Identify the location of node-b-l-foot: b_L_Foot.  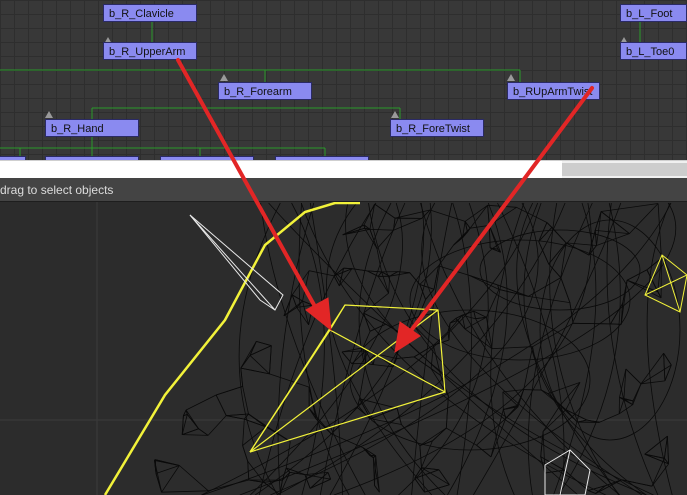
(653, 13).